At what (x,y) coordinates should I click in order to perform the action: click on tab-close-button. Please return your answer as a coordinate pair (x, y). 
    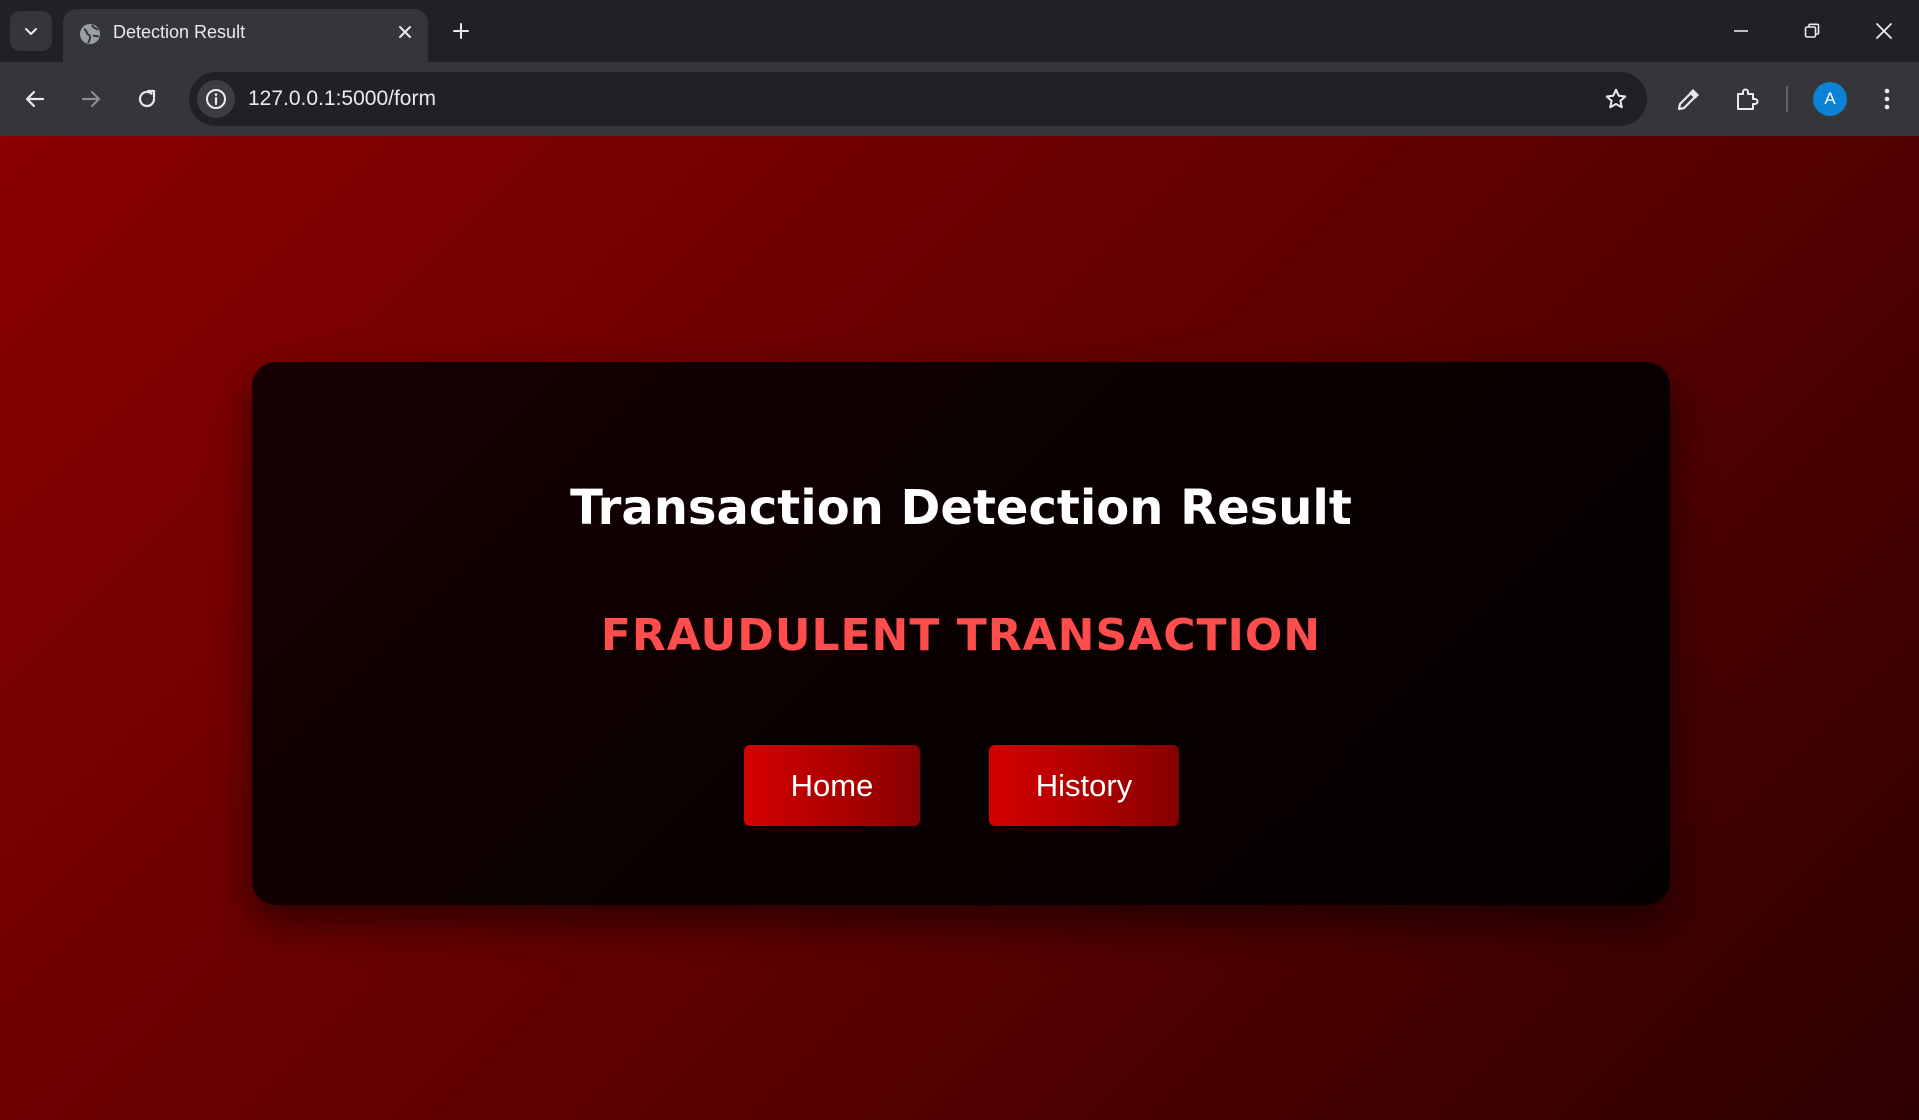
    Looking at the image, I should click on (405, 32).